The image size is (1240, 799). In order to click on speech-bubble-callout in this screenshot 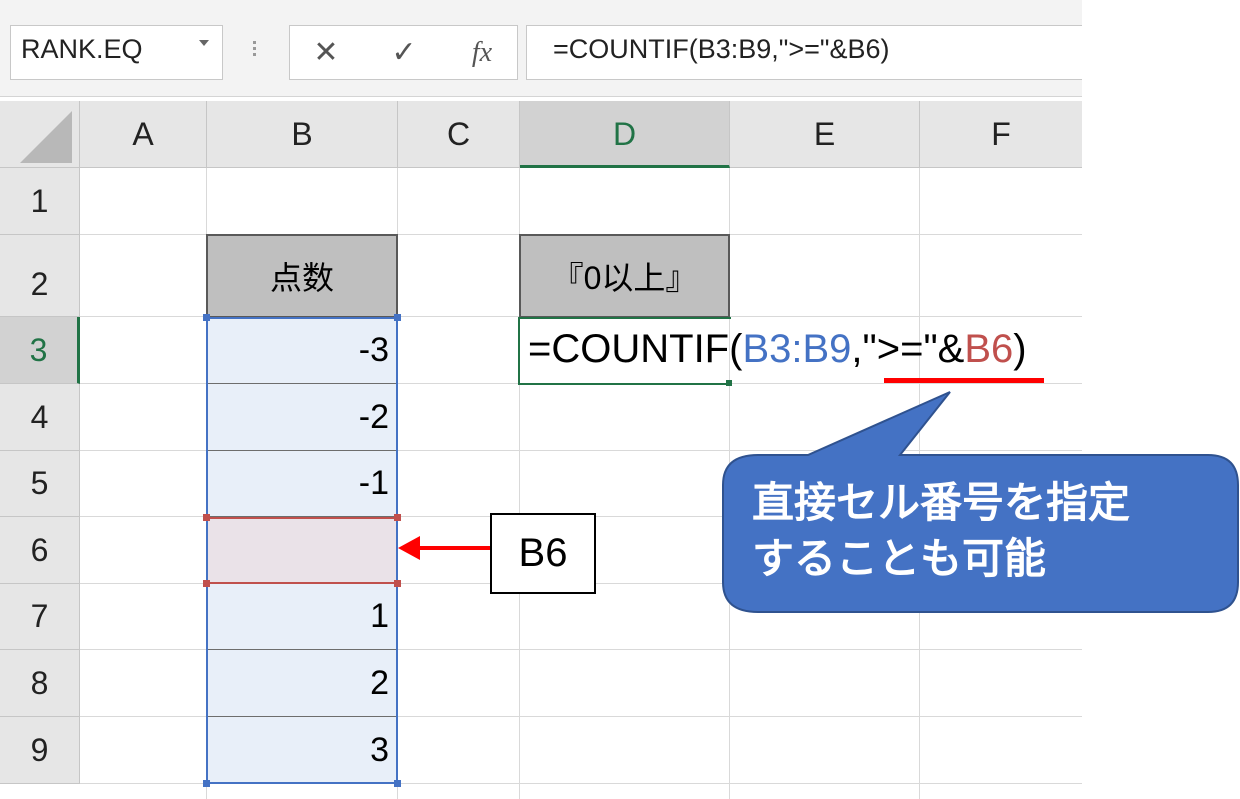, I will do `click(980, 502)`.